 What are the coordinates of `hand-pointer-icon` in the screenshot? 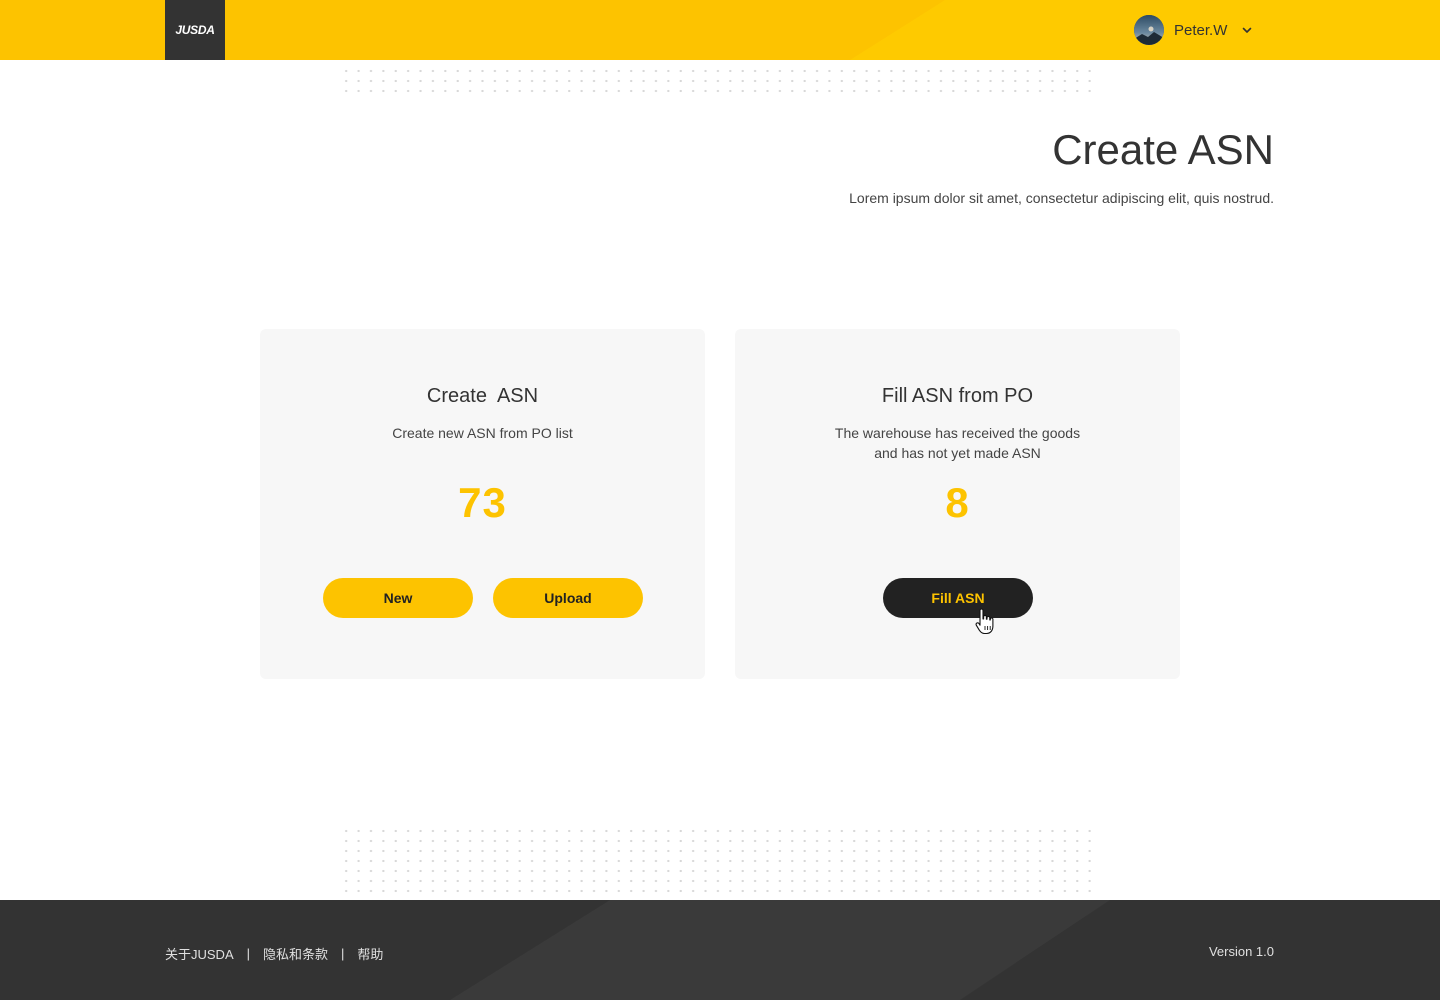 It's located at (984, 621).